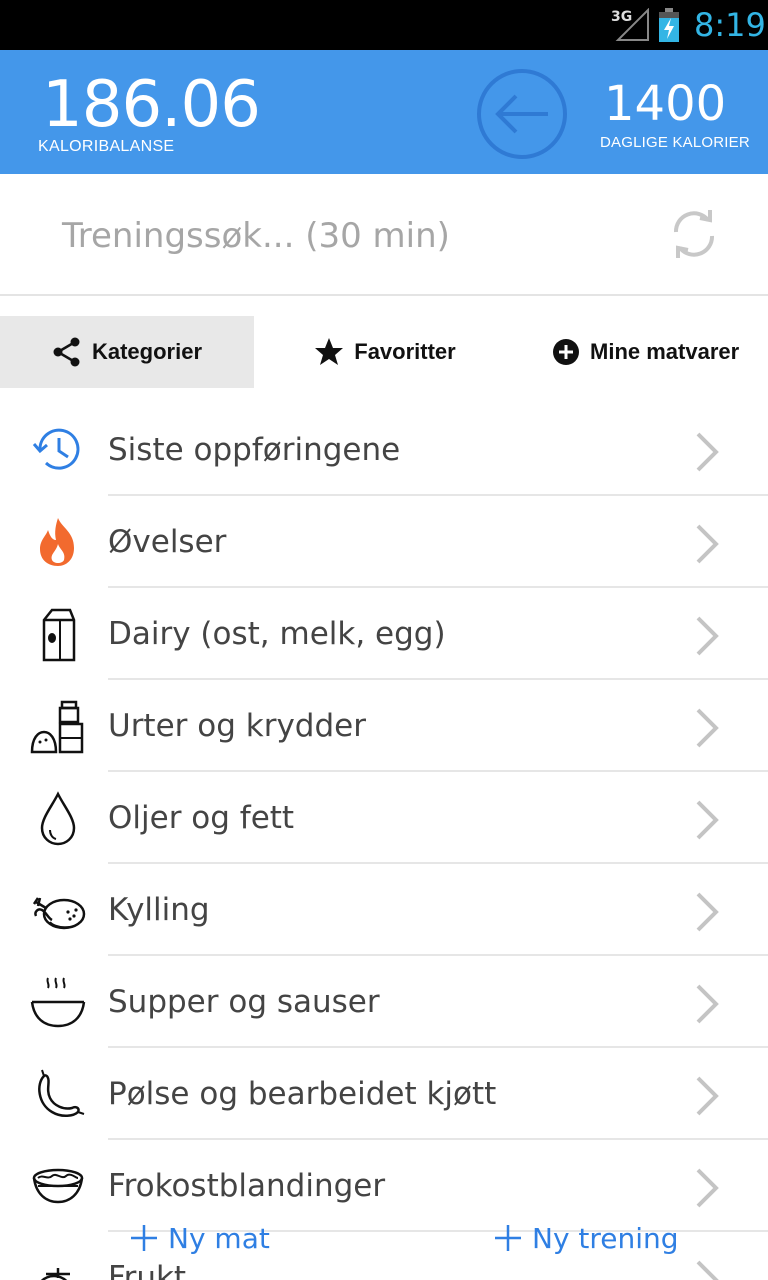 The height and width of the screenshot is (1280, 768). Describe the element at coordinates (244, 1002) in the screenshot. I see `list-item-label: Supper og sauser` at that location.